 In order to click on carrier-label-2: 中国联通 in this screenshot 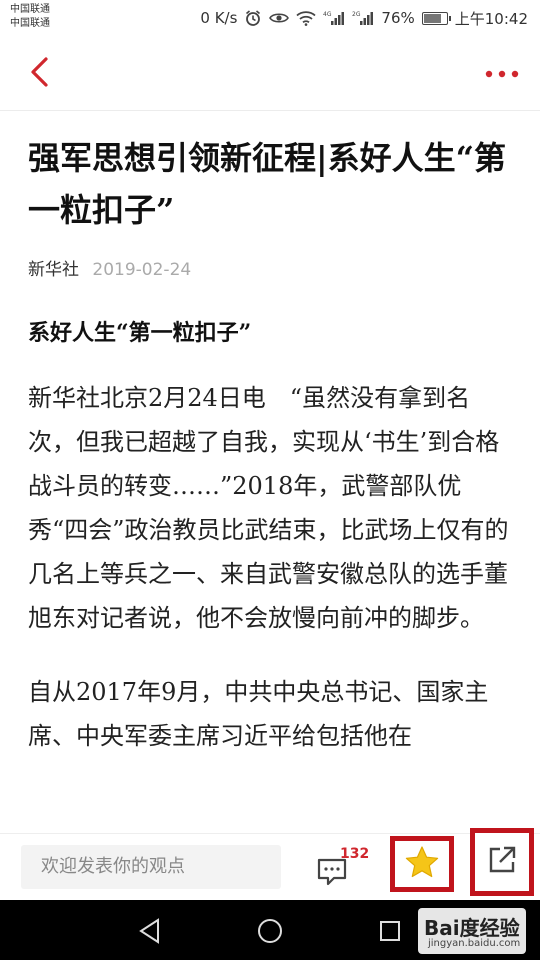, I will do `click(30, 23)`.